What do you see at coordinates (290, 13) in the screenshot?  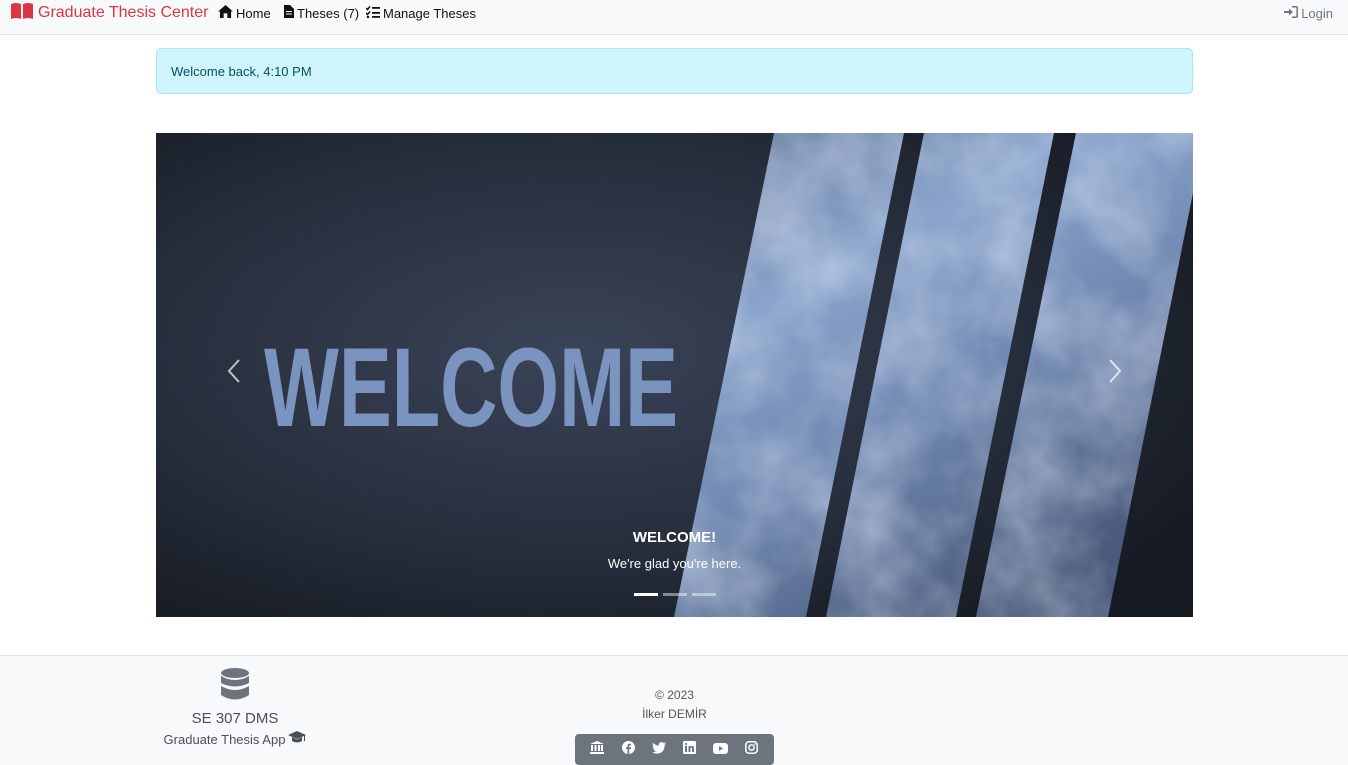 I see `file-icon` at bounding box center [290, 13].